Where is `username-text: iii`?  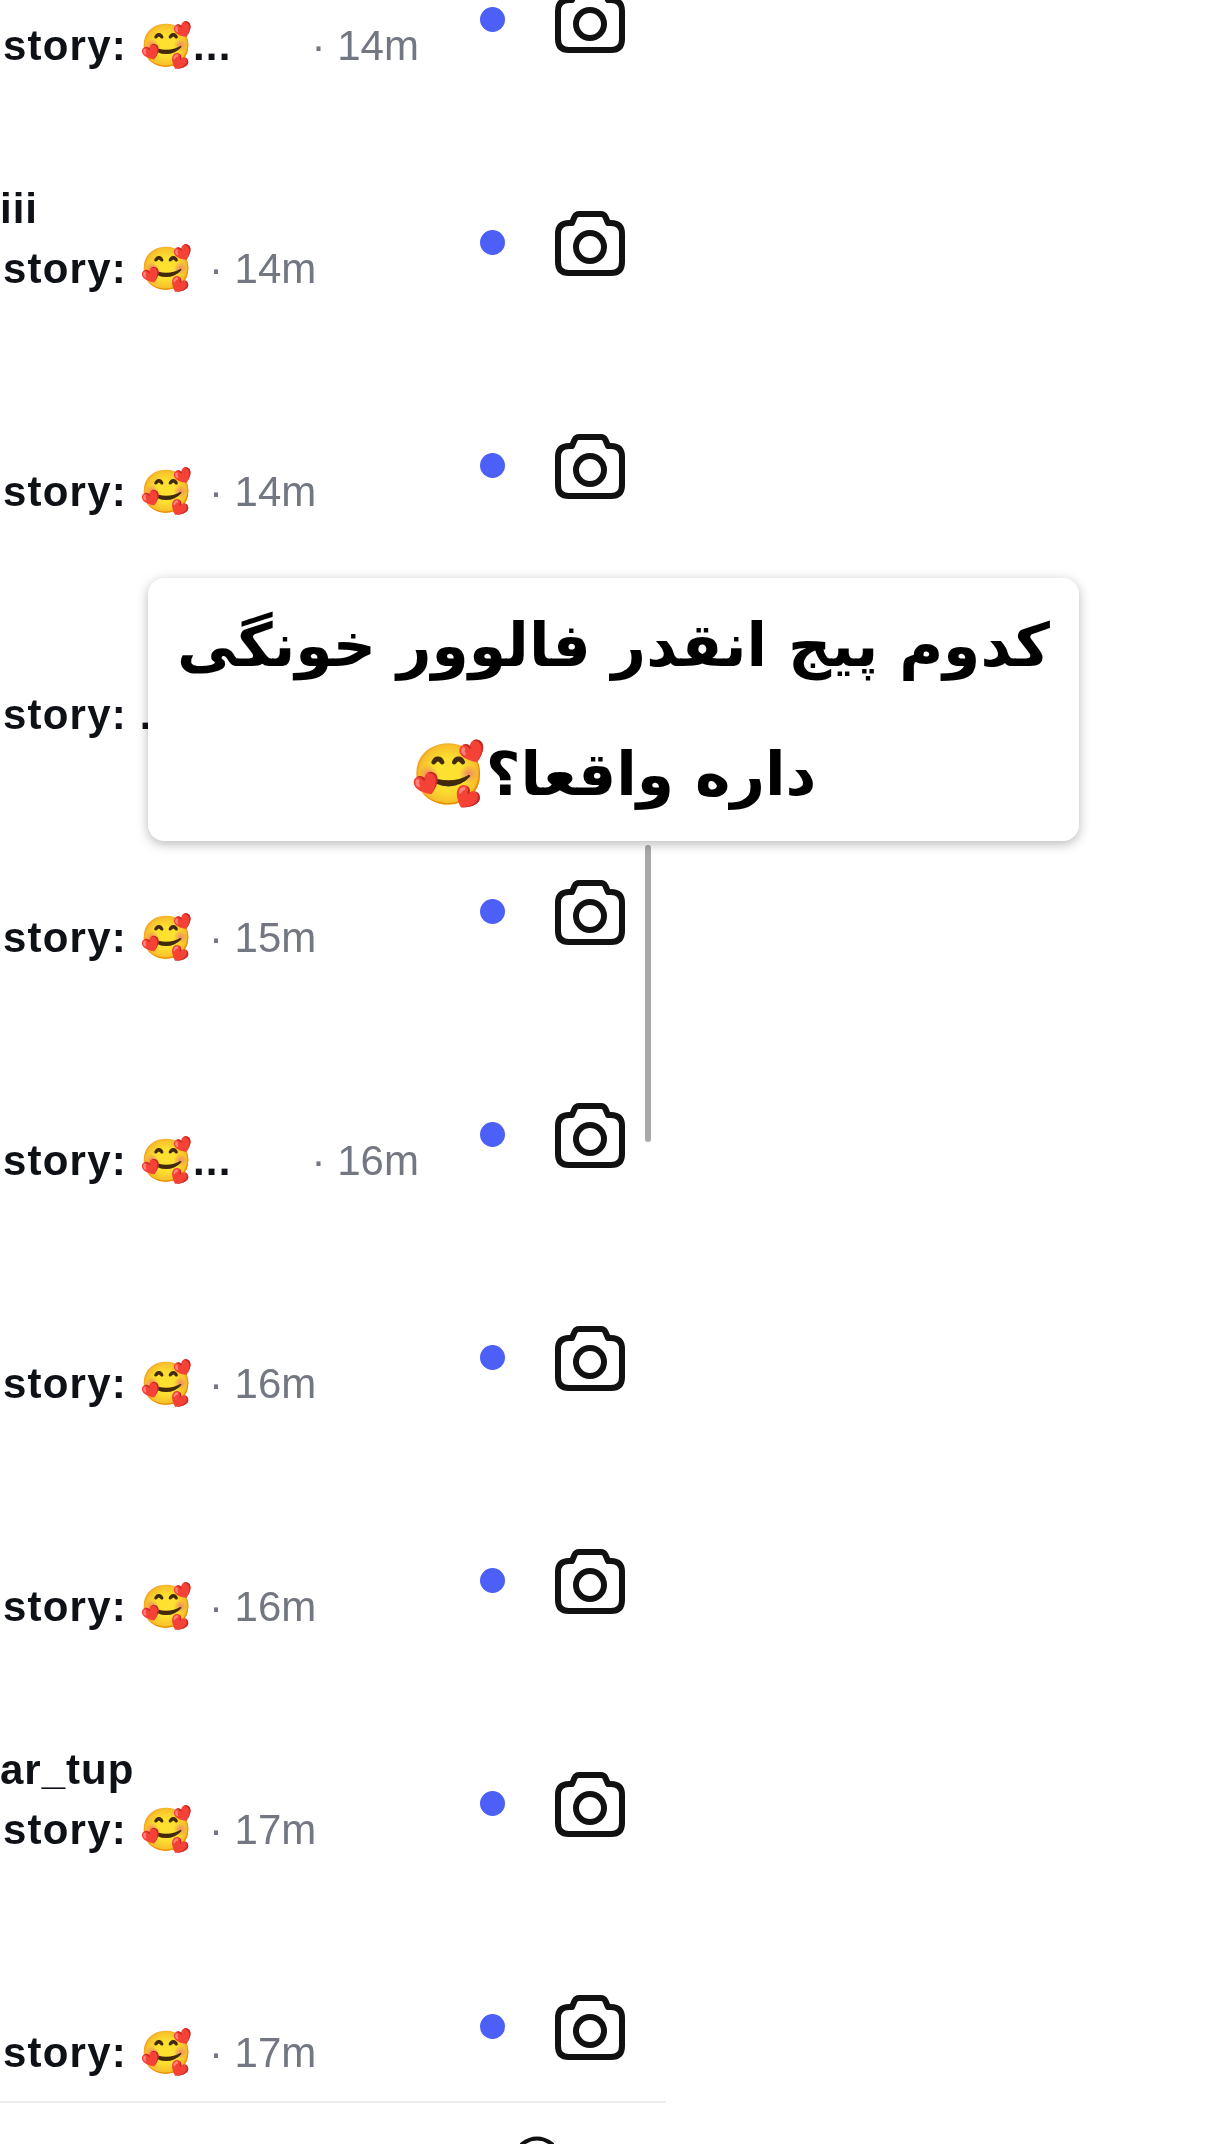 username-text: iii is located at coordinates (19, 209).